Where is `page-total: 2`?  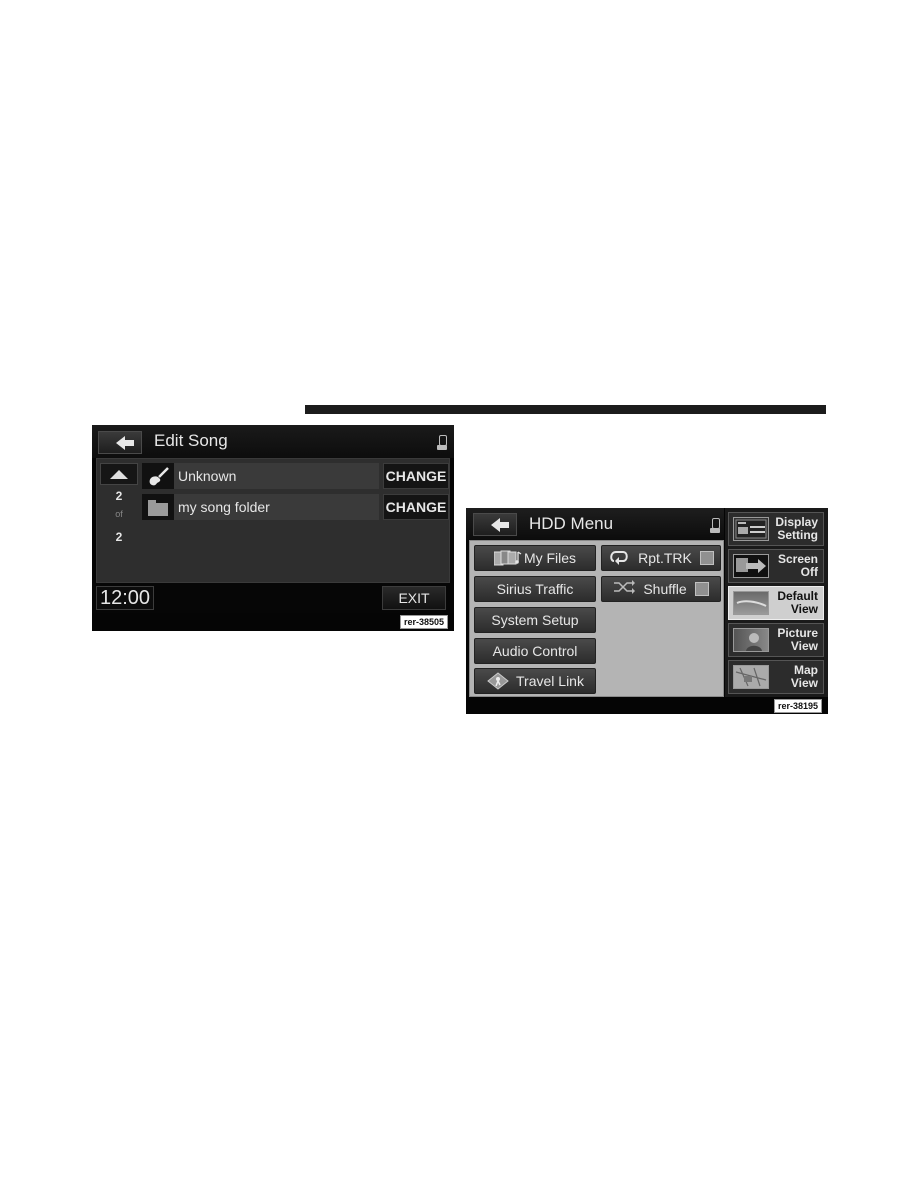
page-total: 2 is located at coordinates (119, 537).